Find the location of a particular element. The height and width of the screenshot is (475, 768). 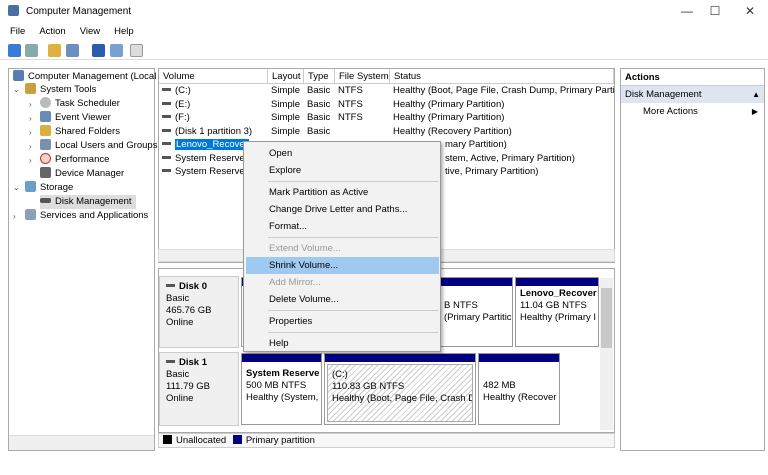

menu-help: Help is located at coordinates (124, 31).